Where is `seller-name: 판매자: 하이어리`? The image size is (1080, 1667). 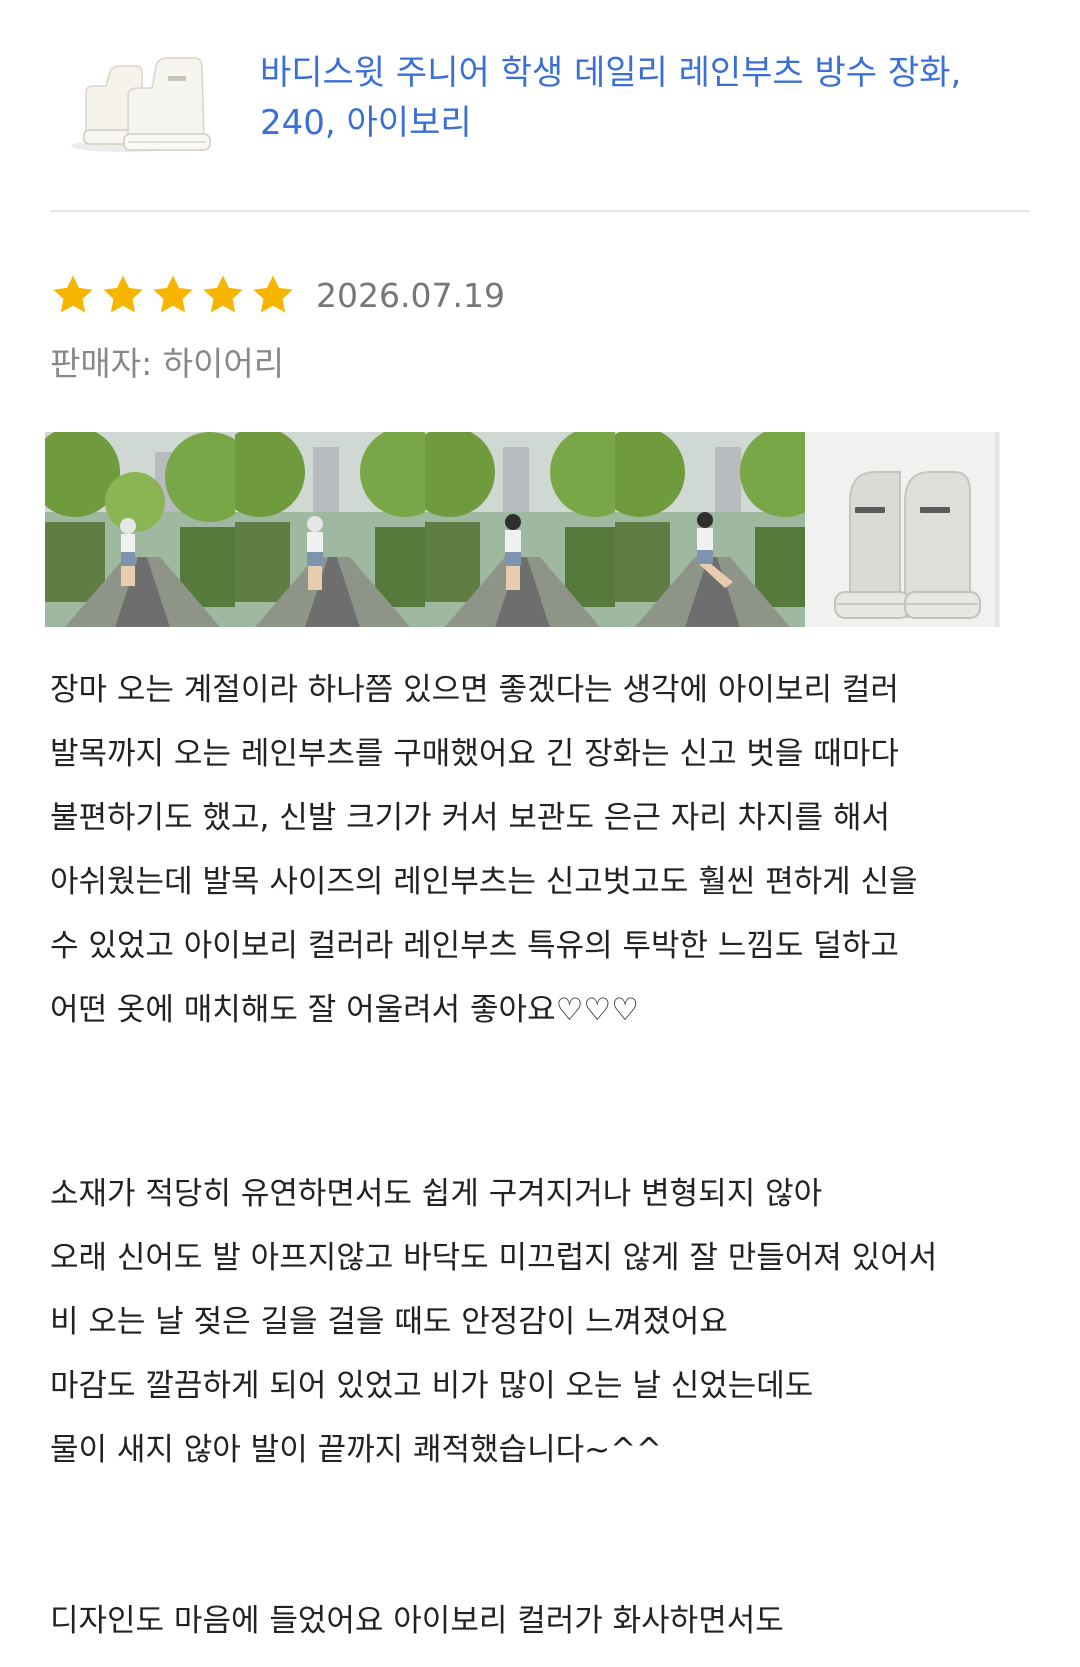 seller-name: 판매자: 하이어리 is located at coordinates (167, 363).